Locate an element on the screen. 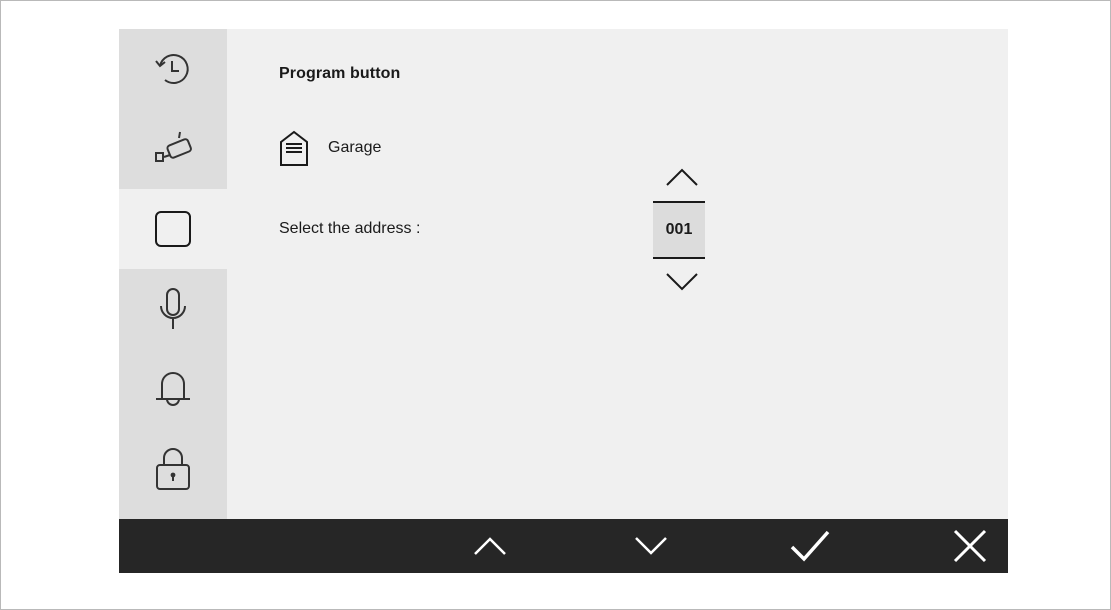 The width and height of the screenshot is (1111, 610). address-decrement-button is located at coordinates (682, 282).